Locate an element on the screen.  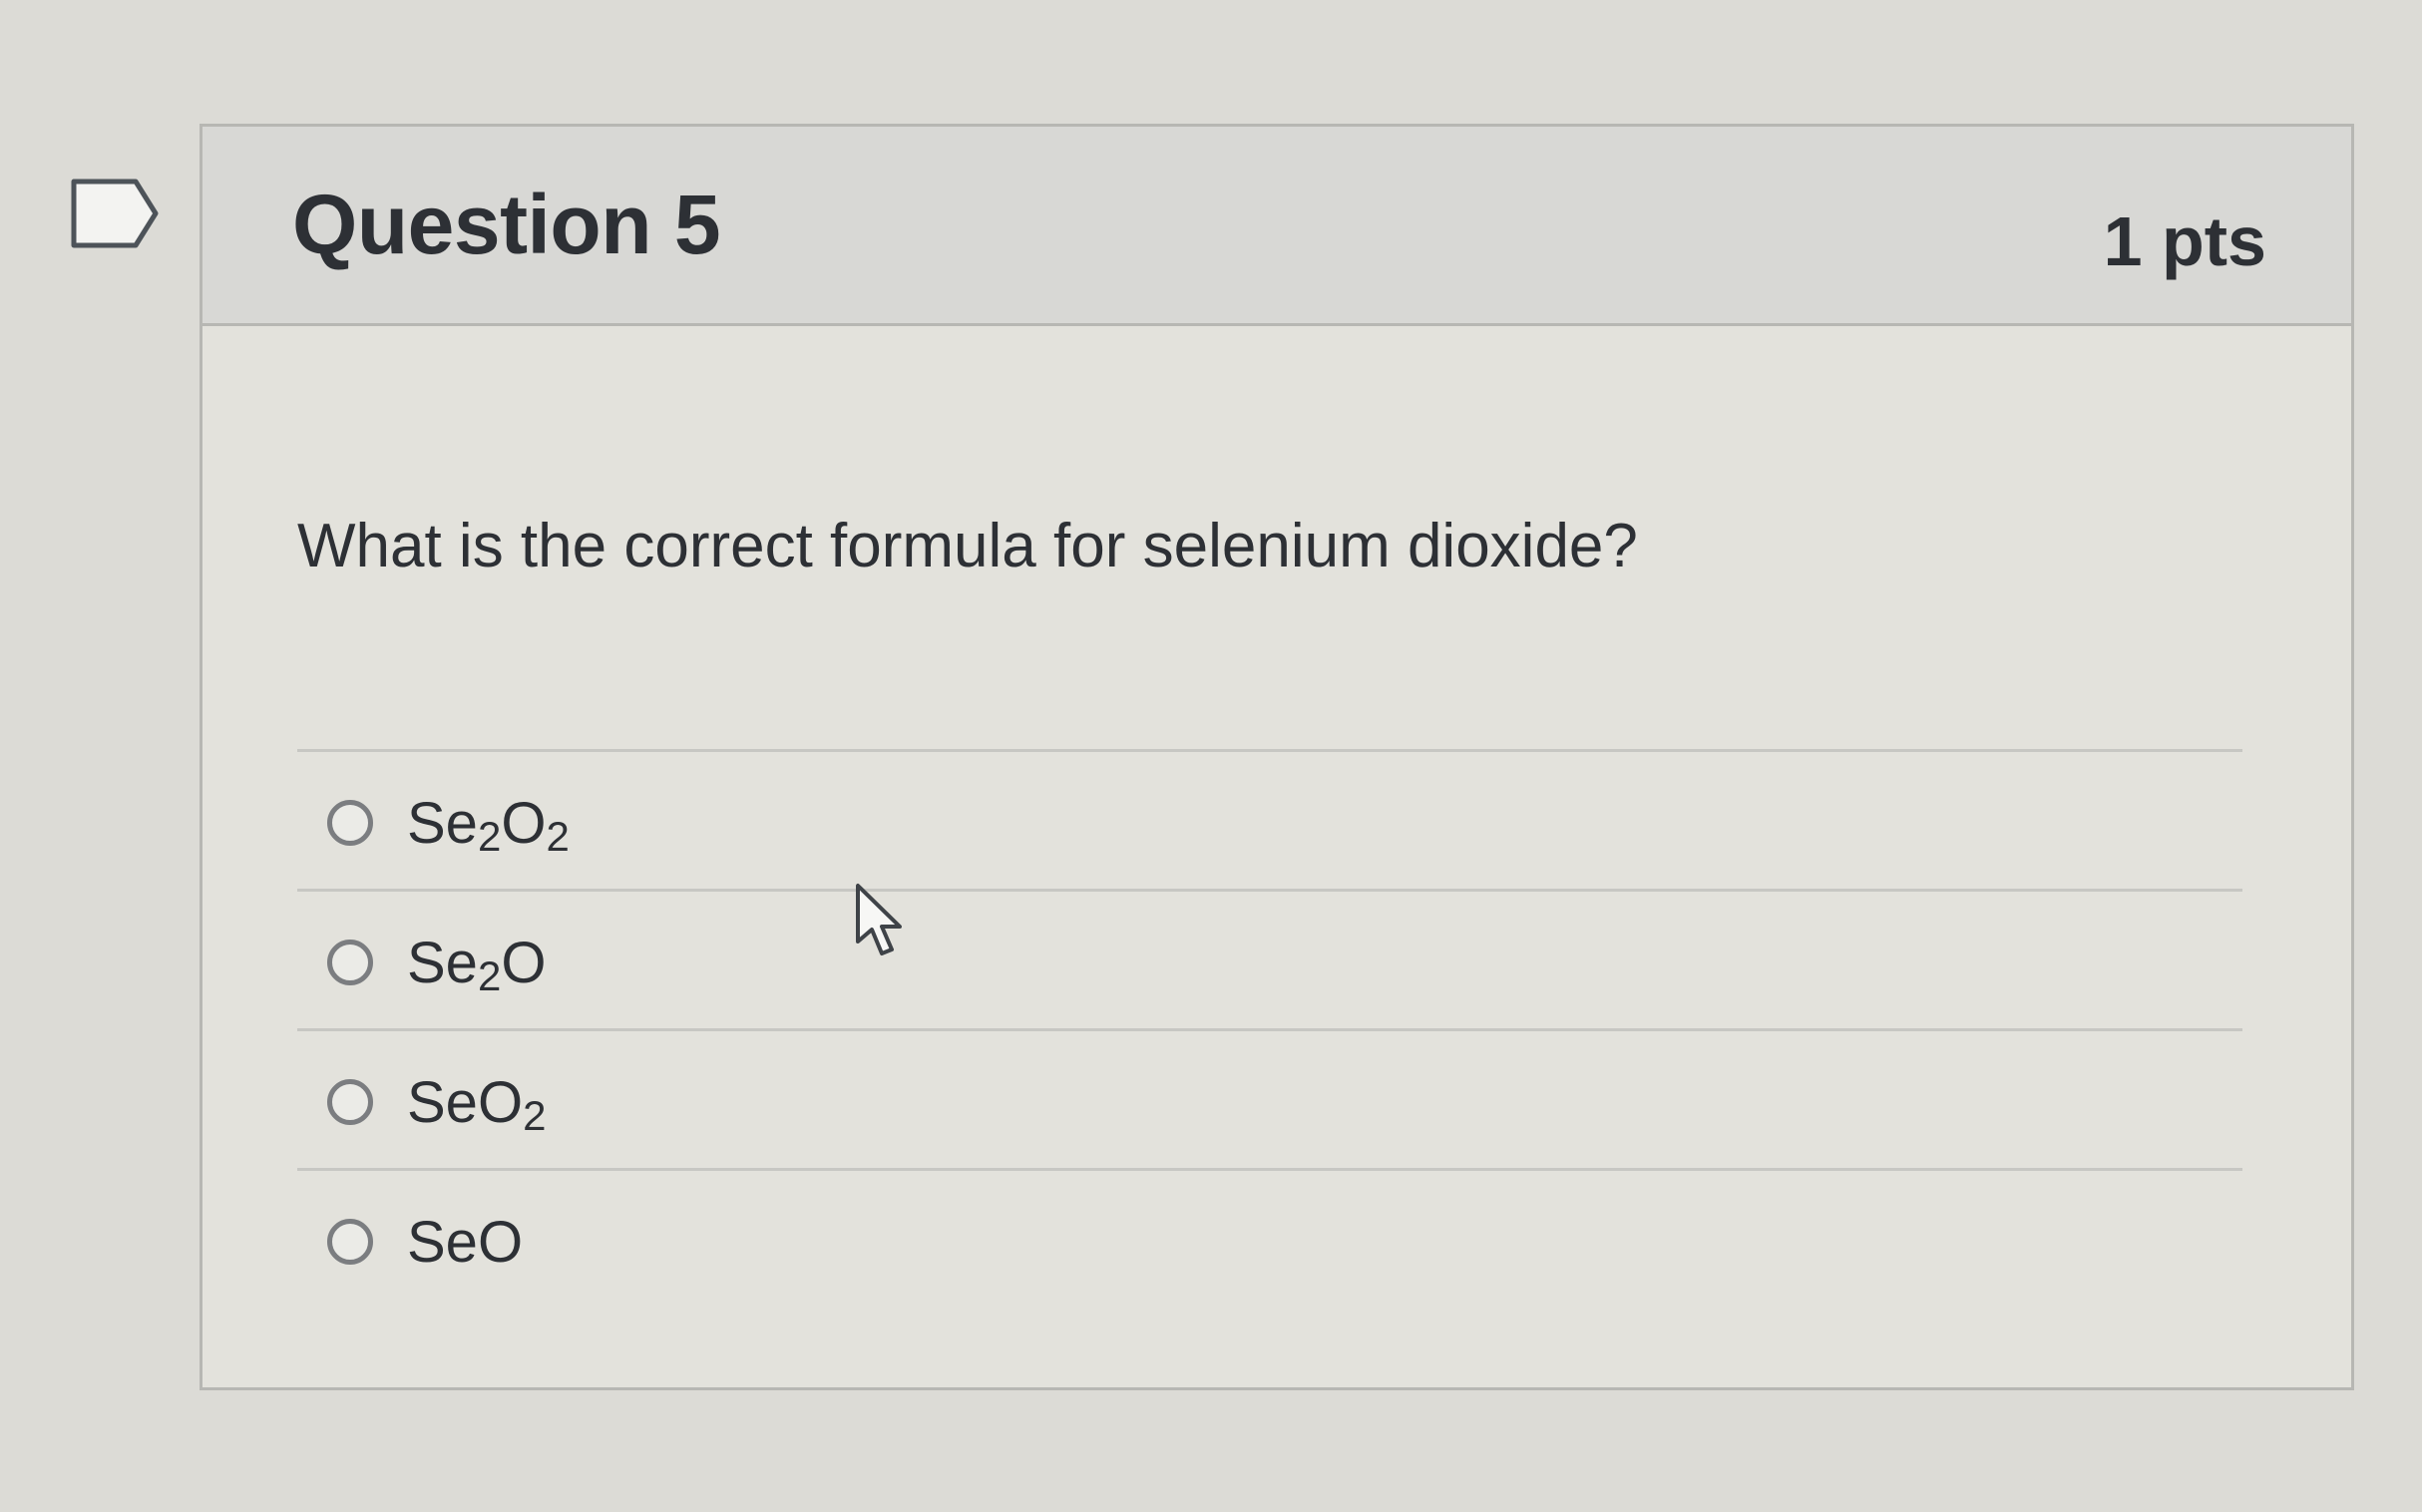
question-header: Question 5 1 pts is located at coordinates (1276, 226).